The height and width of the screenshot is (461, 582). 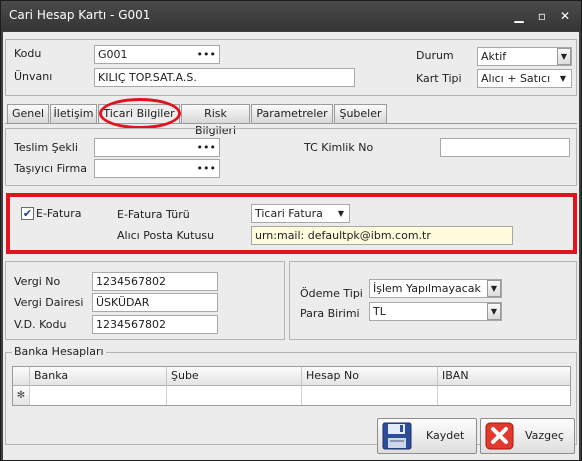 What do you see at coordinates (166, 235) in the screenshot?
I see `posta-kutusu-label: Alıcı Posta Kutusu` at bounding box center [166, 235].